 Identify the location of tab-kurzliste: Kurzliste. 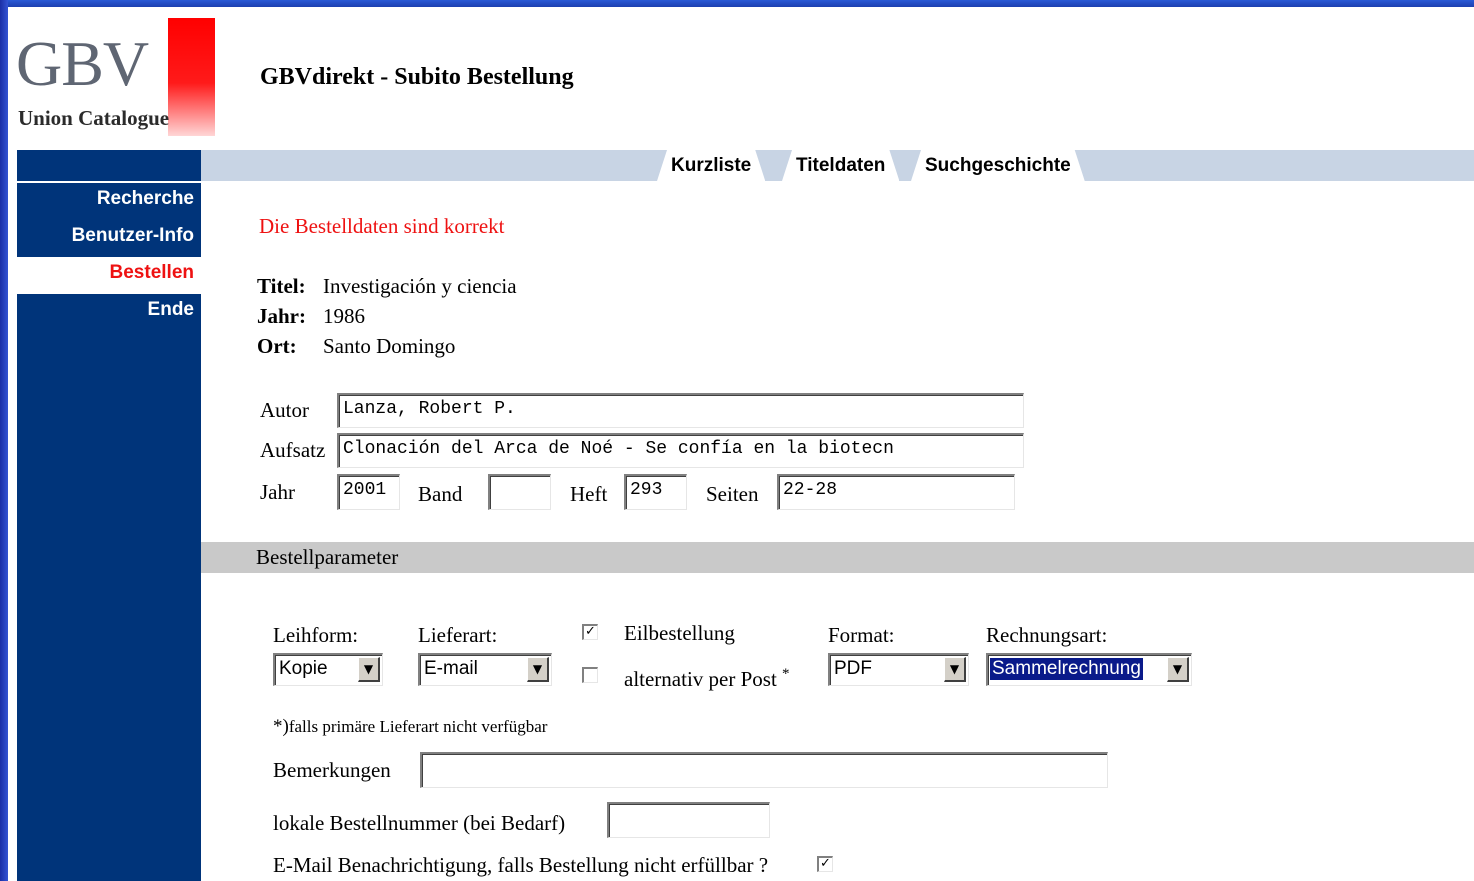
(711, 165).